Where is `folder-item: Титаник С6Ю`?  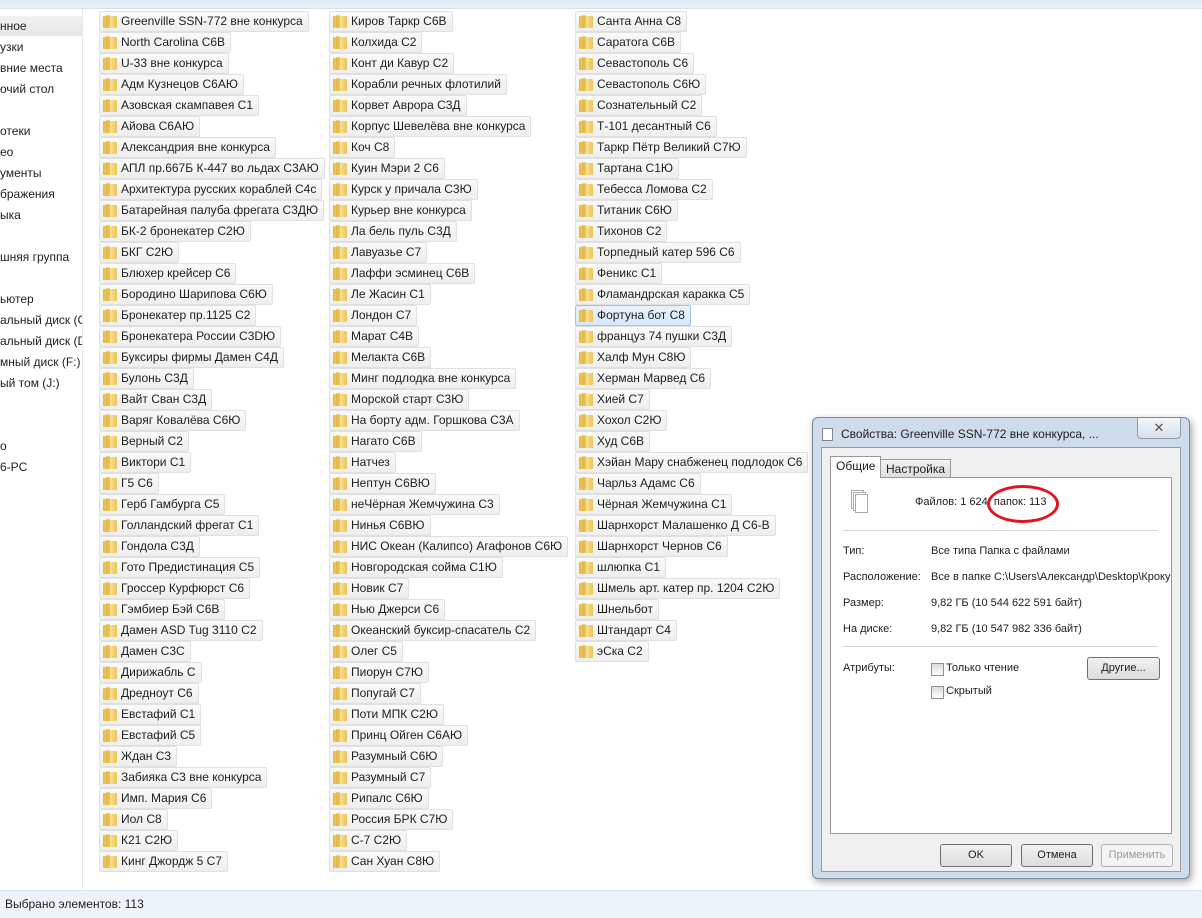 folder-item: Титаник С6Ю is located at coordinates (626, 210).